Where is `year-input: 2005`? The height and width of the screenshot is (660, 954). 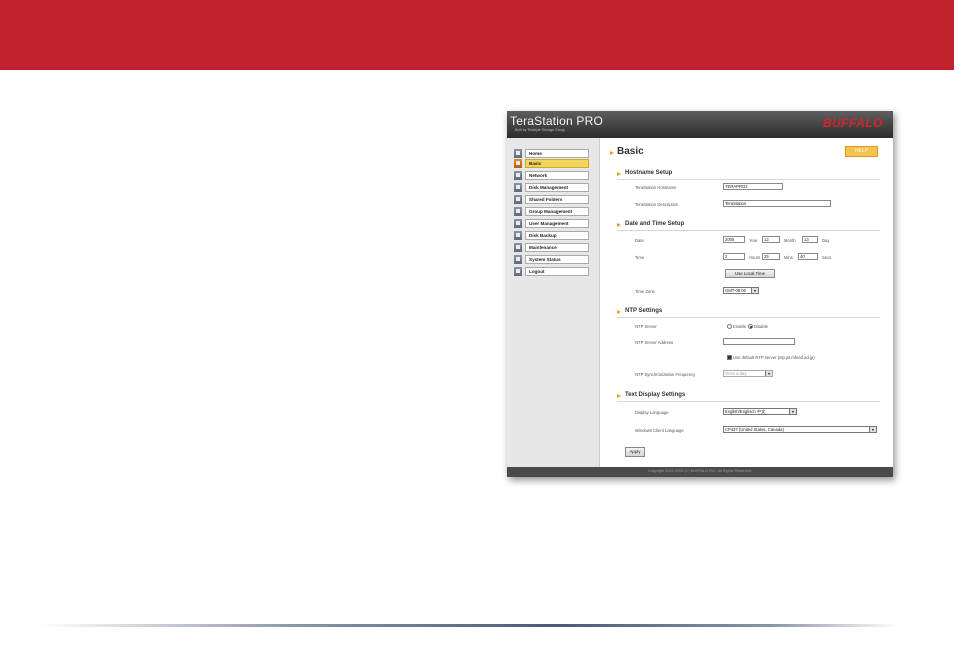 year-input: 2005 is located at coordinates (734, 239).